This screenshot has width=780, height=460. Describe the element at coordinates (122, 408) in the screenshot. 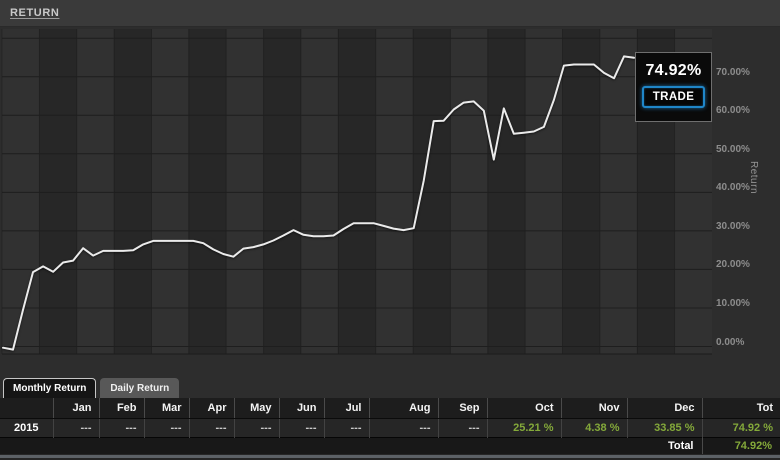

I see `column-header-feb: Feb` at that location.